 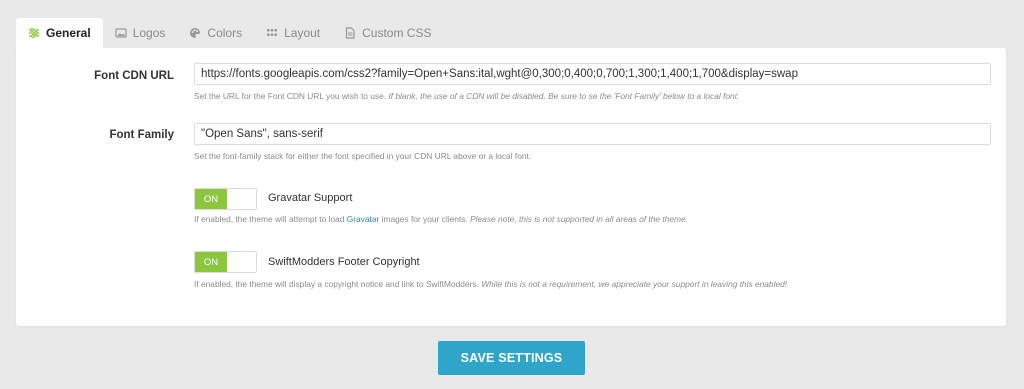 What do you see at coordinates (134, 76) in the screenshot?
I see `font-cdn-url-label: Font CDN URL` at bounding box center [134, 76].